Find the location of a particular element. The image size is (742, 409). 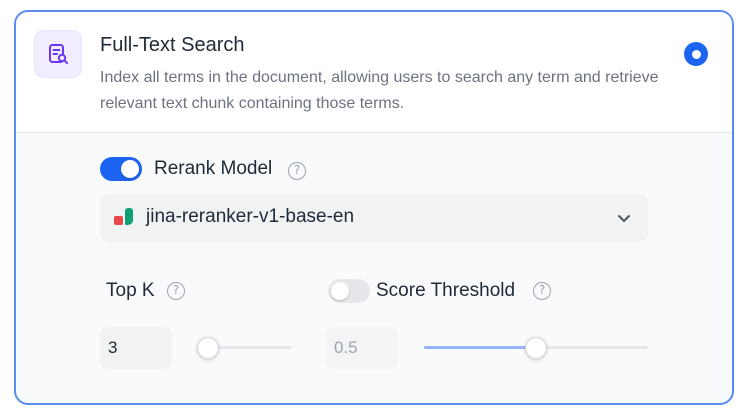

score-threshold-toggle is located at coordinates (349, 291).